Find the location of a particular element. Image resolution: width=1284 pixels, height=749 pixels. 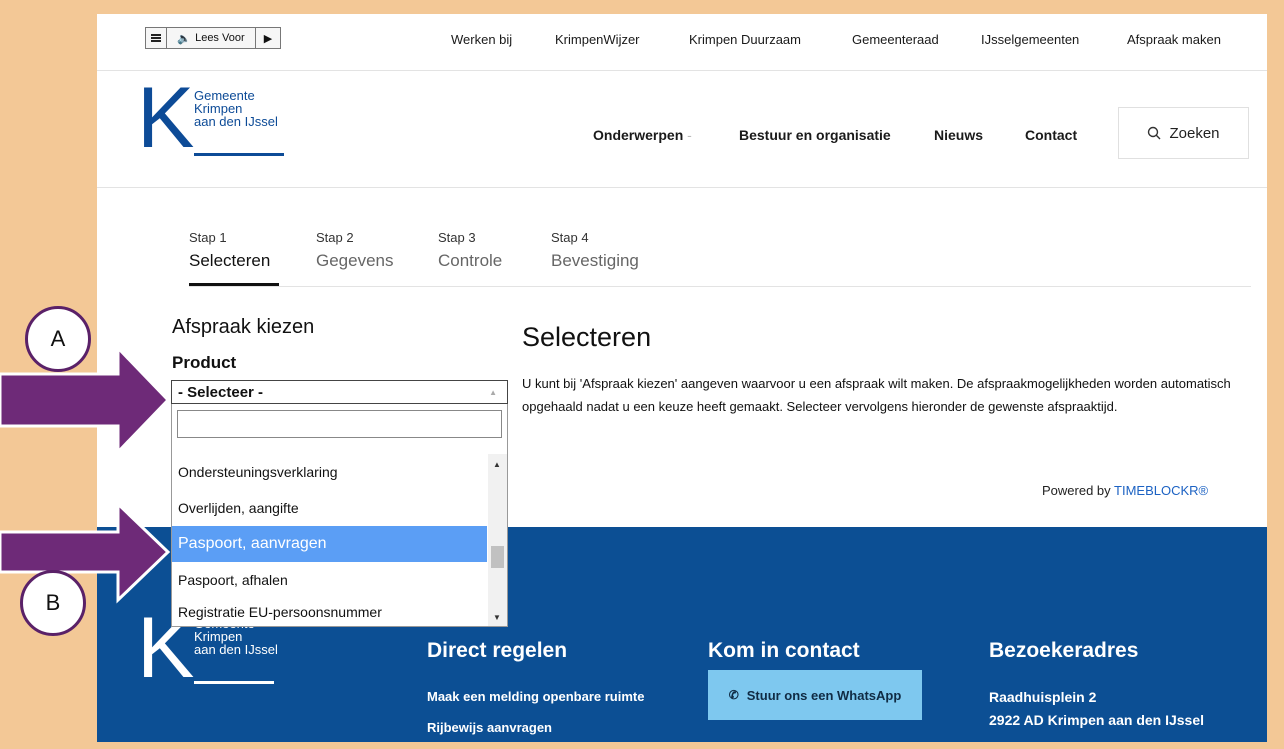

powered-by-prefix: Powered by is located at coordinates (1078, 490).